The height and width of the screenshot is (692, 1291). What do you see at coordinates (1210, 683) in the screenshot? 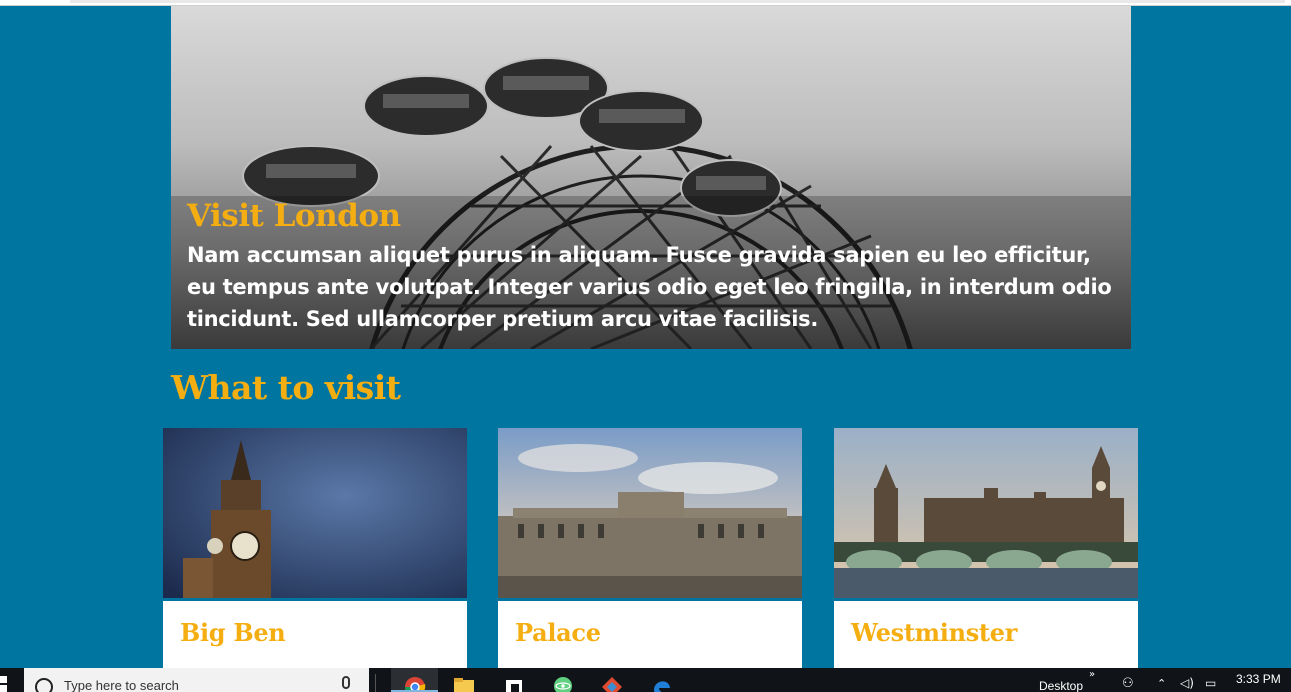
I see `network-icon: ▭` at bounding box center [1210, 683].